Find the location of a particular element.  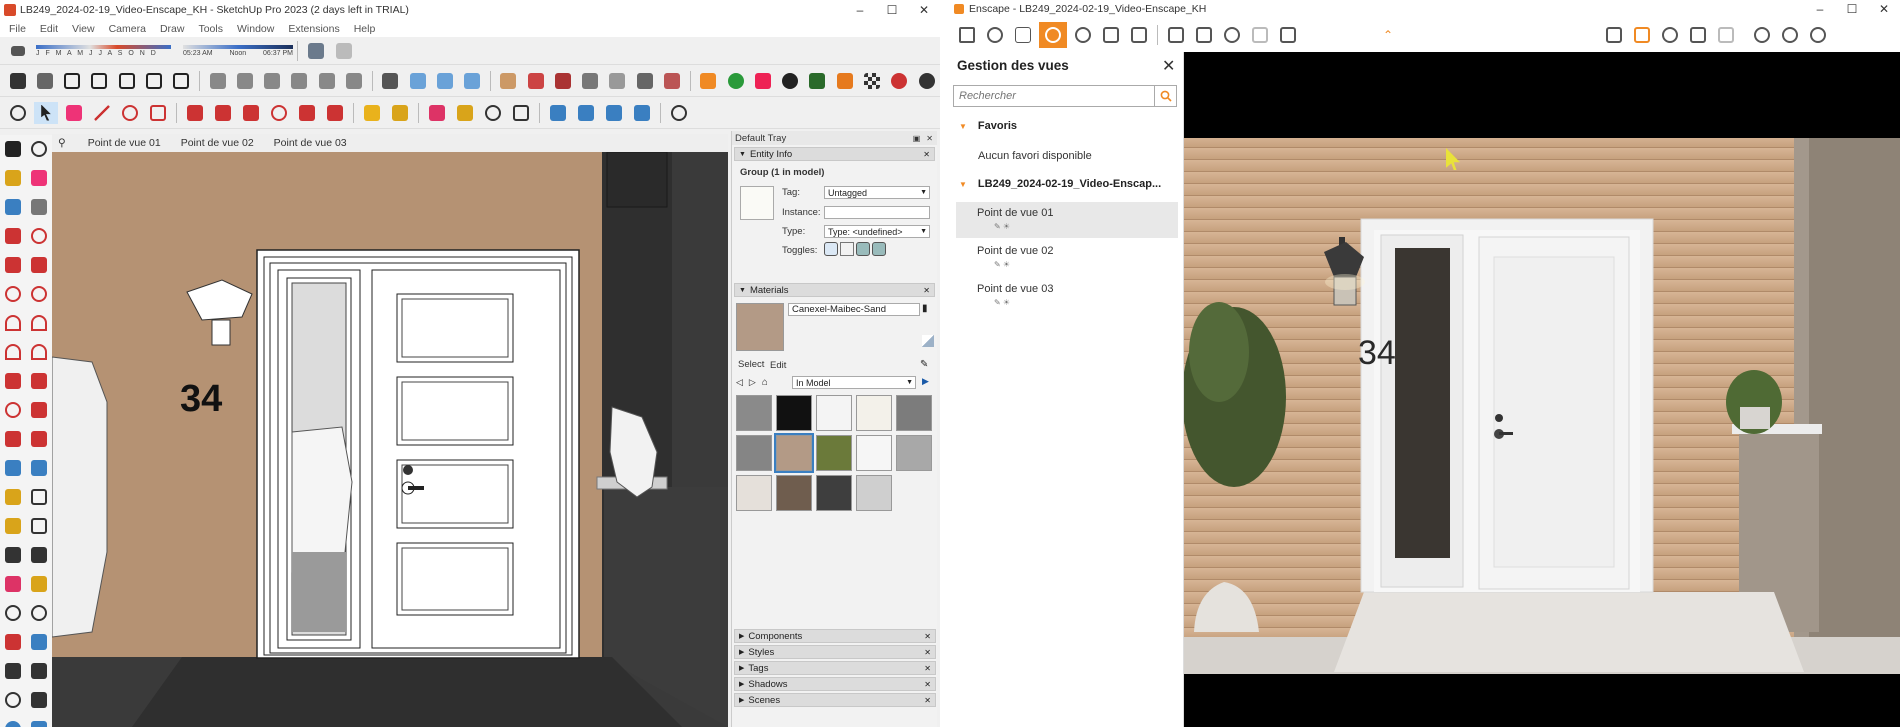

top-view-icon is located at coordinates (244, 81).